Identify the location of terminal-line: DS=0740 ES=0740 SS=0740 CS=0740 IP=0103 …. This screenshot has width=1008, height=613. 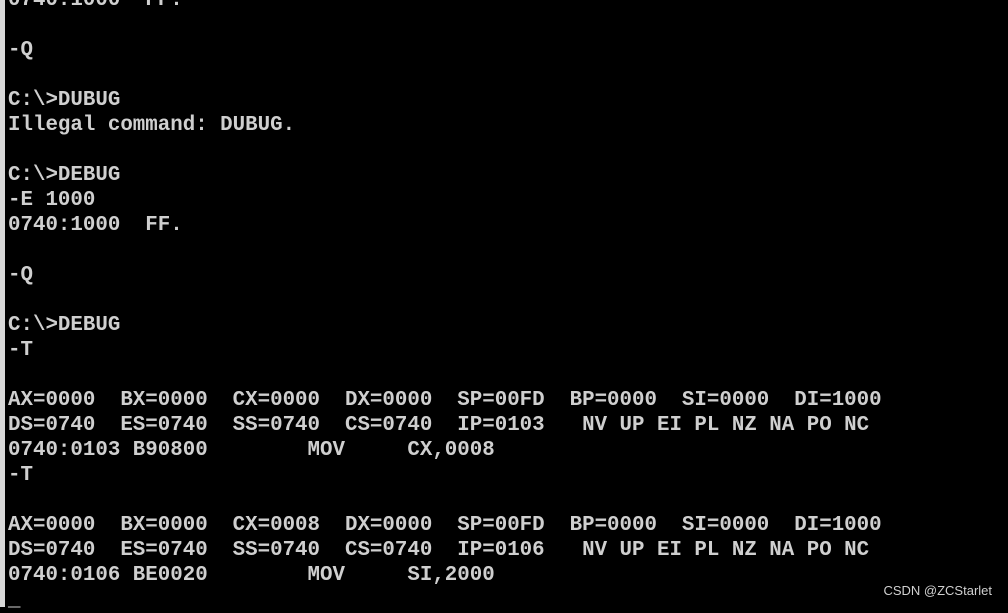
(439, 425).